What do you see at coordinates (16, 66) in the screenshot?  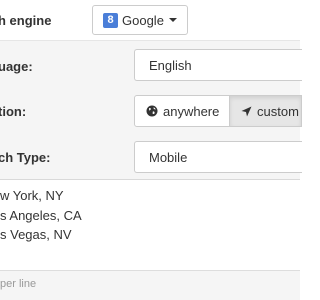 I see `language-label: uage:` at bounding box center [16, 66].